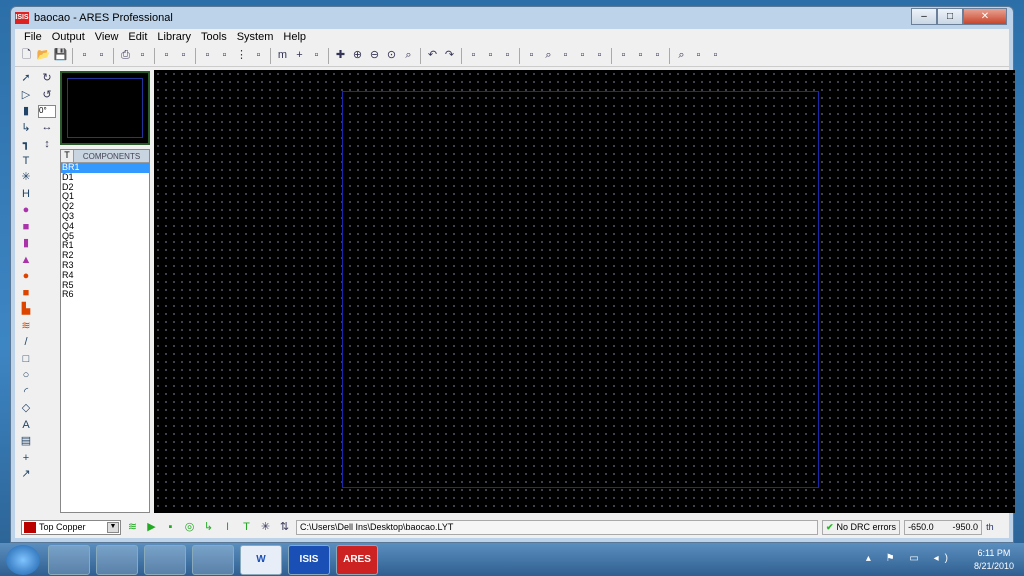 The width and height of the screenshot is (1024, 576). What do you see at coordinates (227, 527) in the screenshot?
I see `measure-icon: I` at bounding box center [227, 527].